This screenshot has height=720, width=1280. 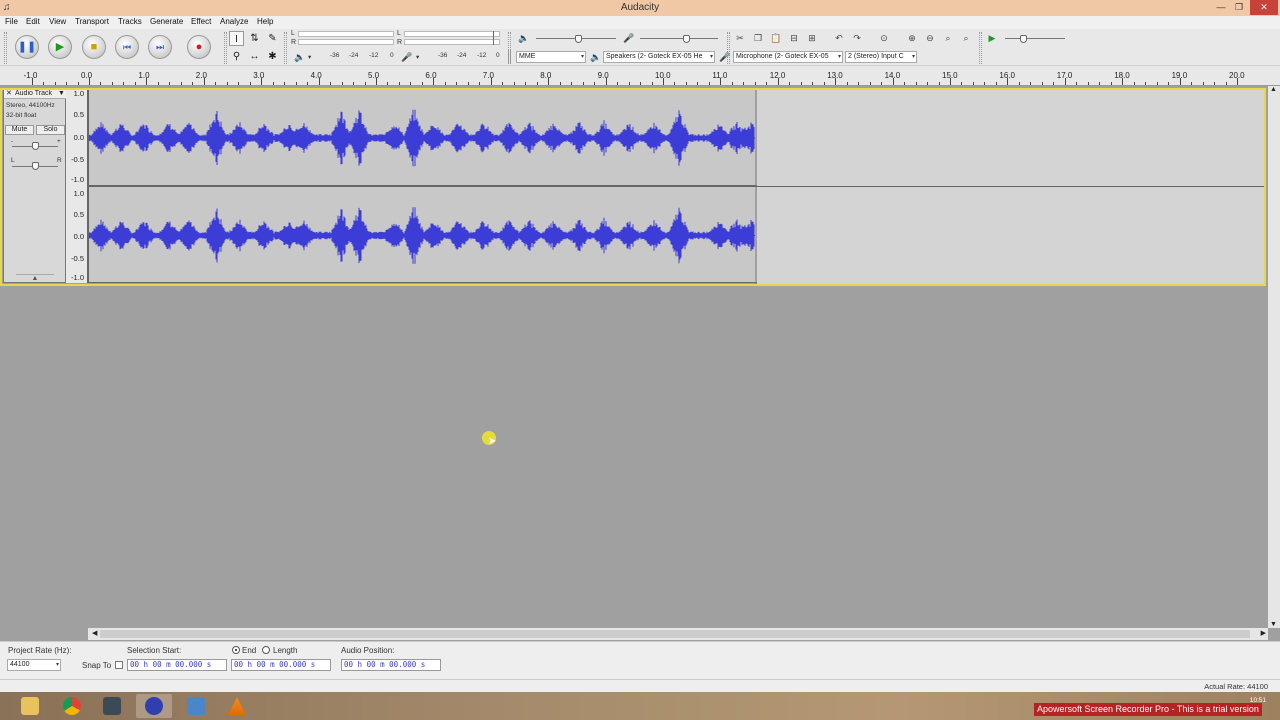 I want to click on play-button: ▶, so click(x=60, y=47).